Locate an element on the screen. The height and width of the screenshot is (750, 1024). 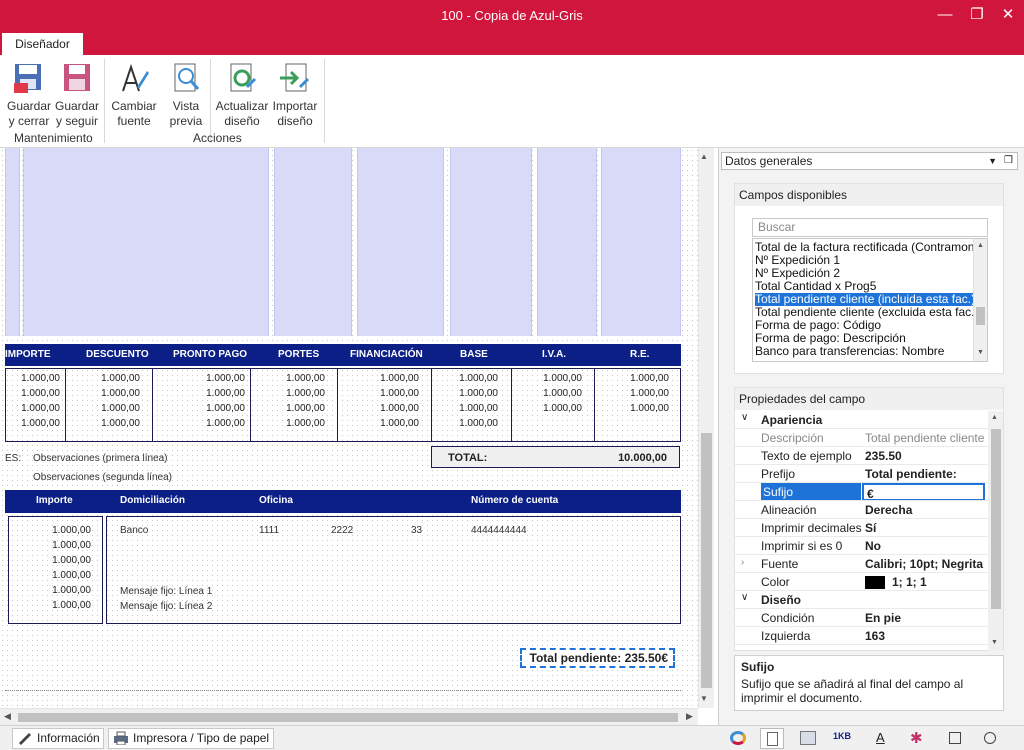
expand-icon: › is located at coordinates (742, 562).